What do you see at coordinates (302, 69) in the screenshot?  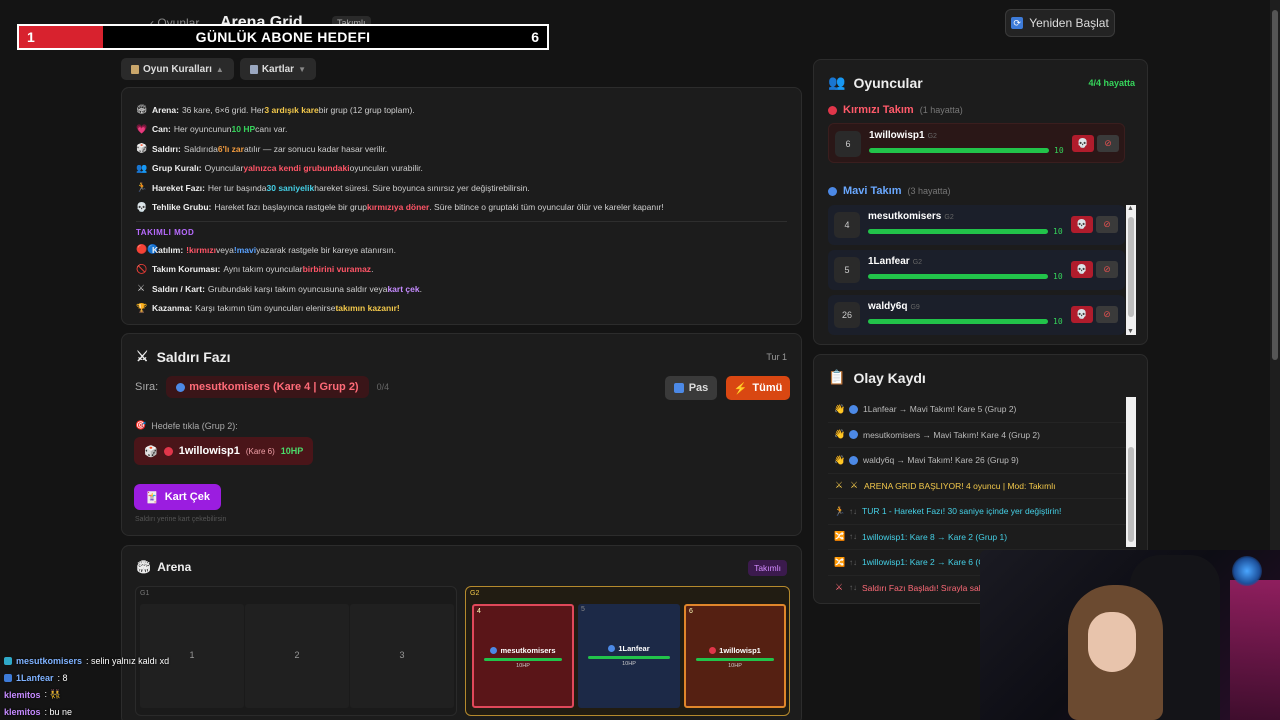 I see `chevron-down-icon: ▼` at bounding box center [302, 69].